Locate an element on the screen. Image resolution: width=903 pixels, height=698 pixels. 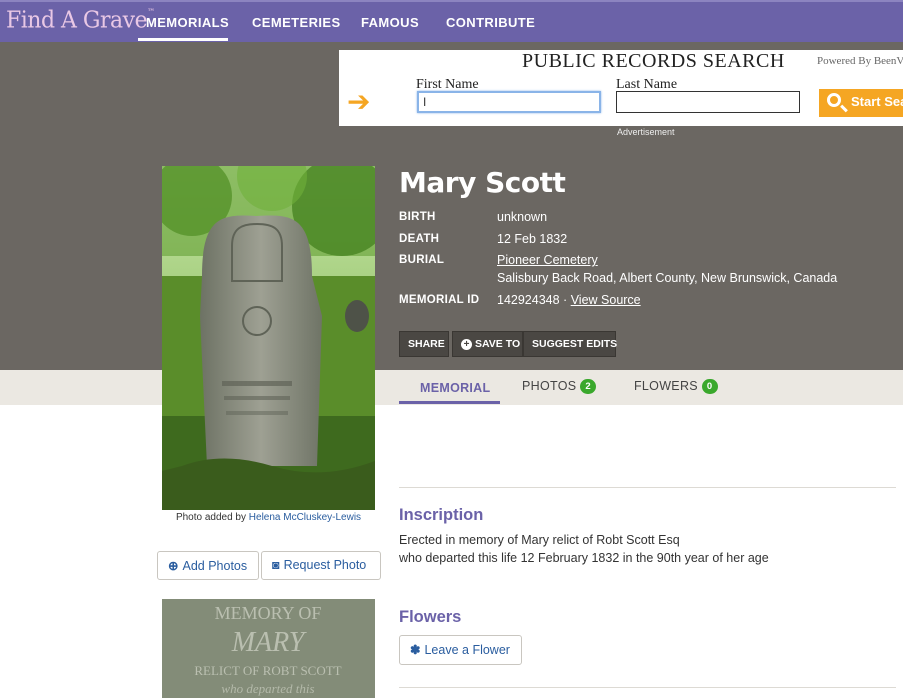
request-photo-button: ◙ Request Photo is located at coordinates (321, 565).